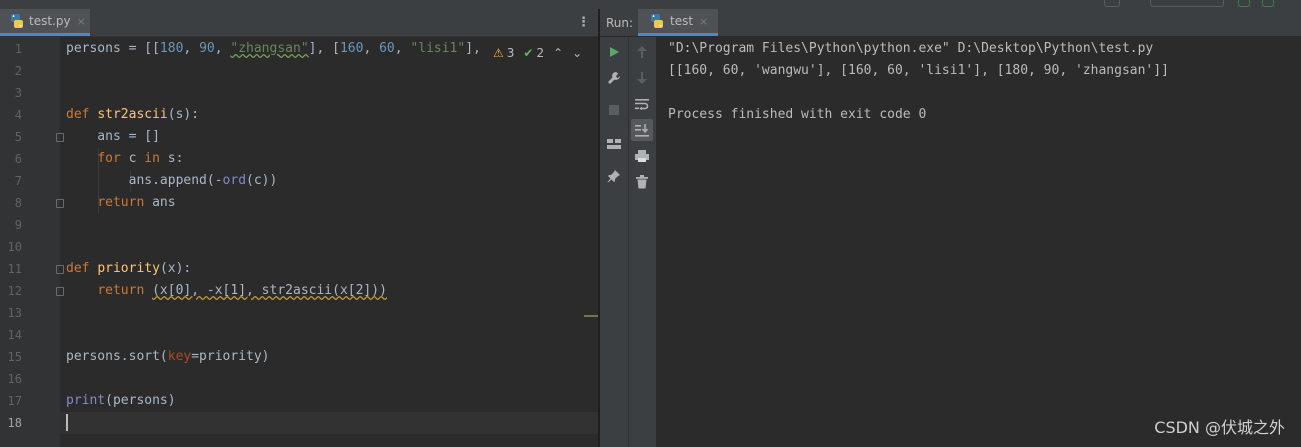 The image size is (1301, 447). I want to click on wrench-icon, so click(614, 78).